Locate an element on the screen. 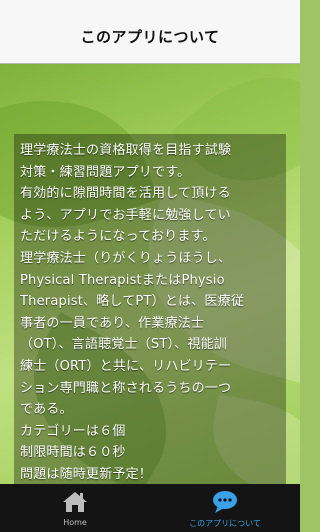 This screenshot has width=320, height=532. navigation-bar: このアプリについて is located at coordinates (150, 32).